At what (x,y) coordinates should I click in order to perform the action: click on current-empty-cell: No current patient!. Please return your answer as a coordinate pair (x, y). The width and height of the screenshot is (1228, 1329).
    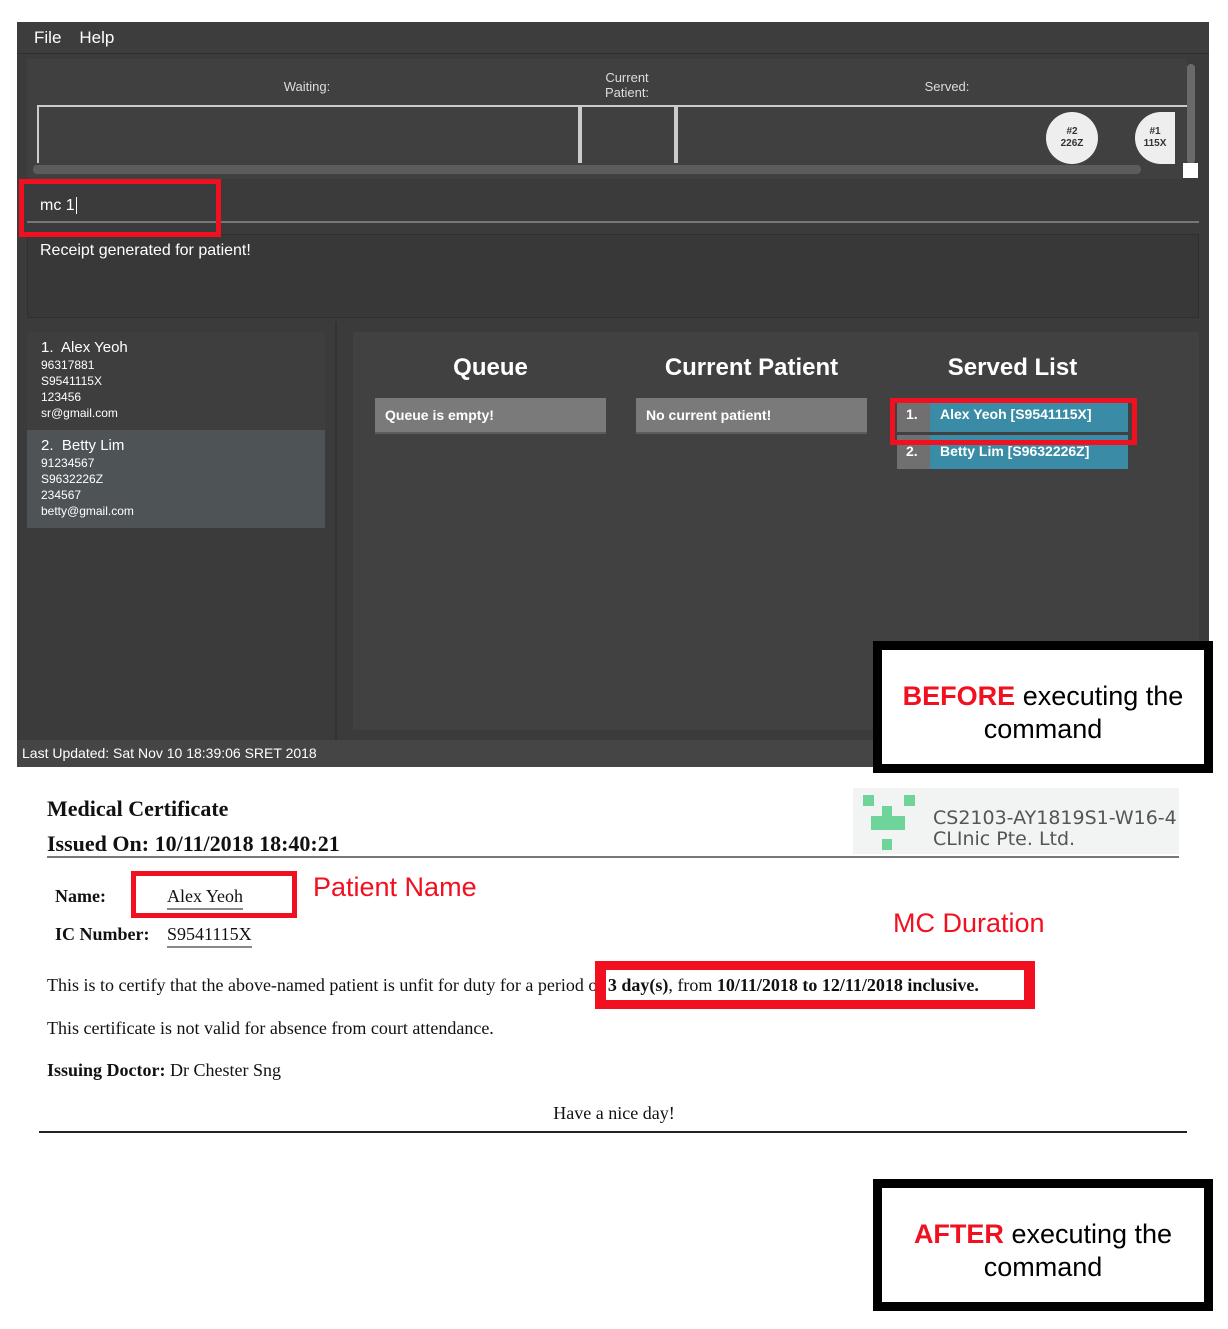
    Looking at the image, I should click on (751, 416).